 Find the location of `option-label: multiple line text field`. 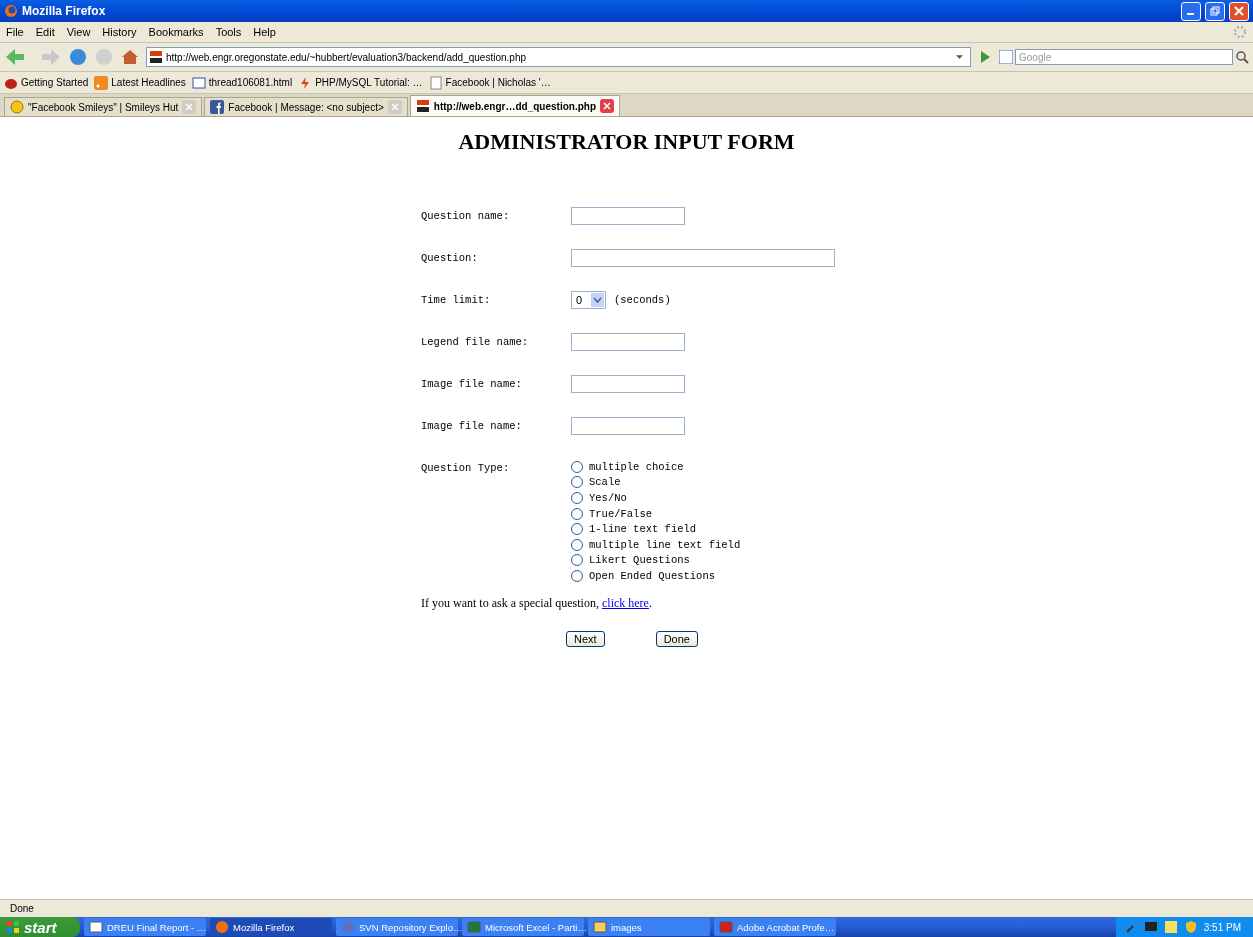

option-label: multiple line text field is located at coordinates (665, 544).